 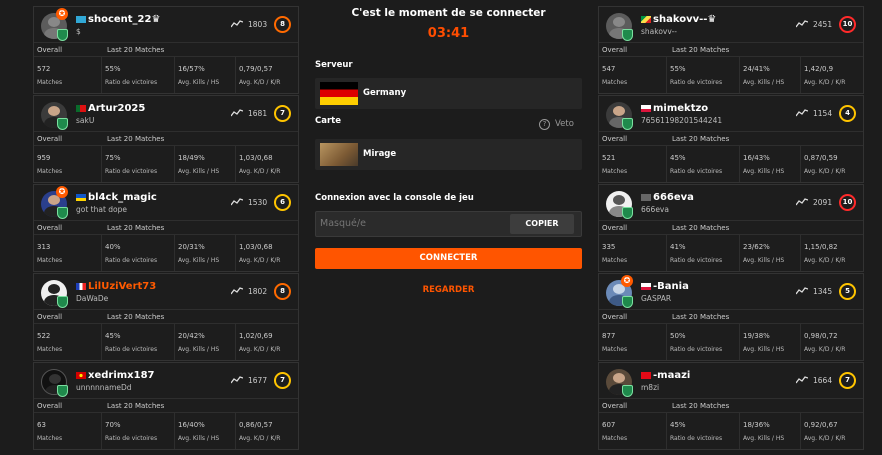 I want to click on player-name: xedrimx187, so click(x=121, y=375).